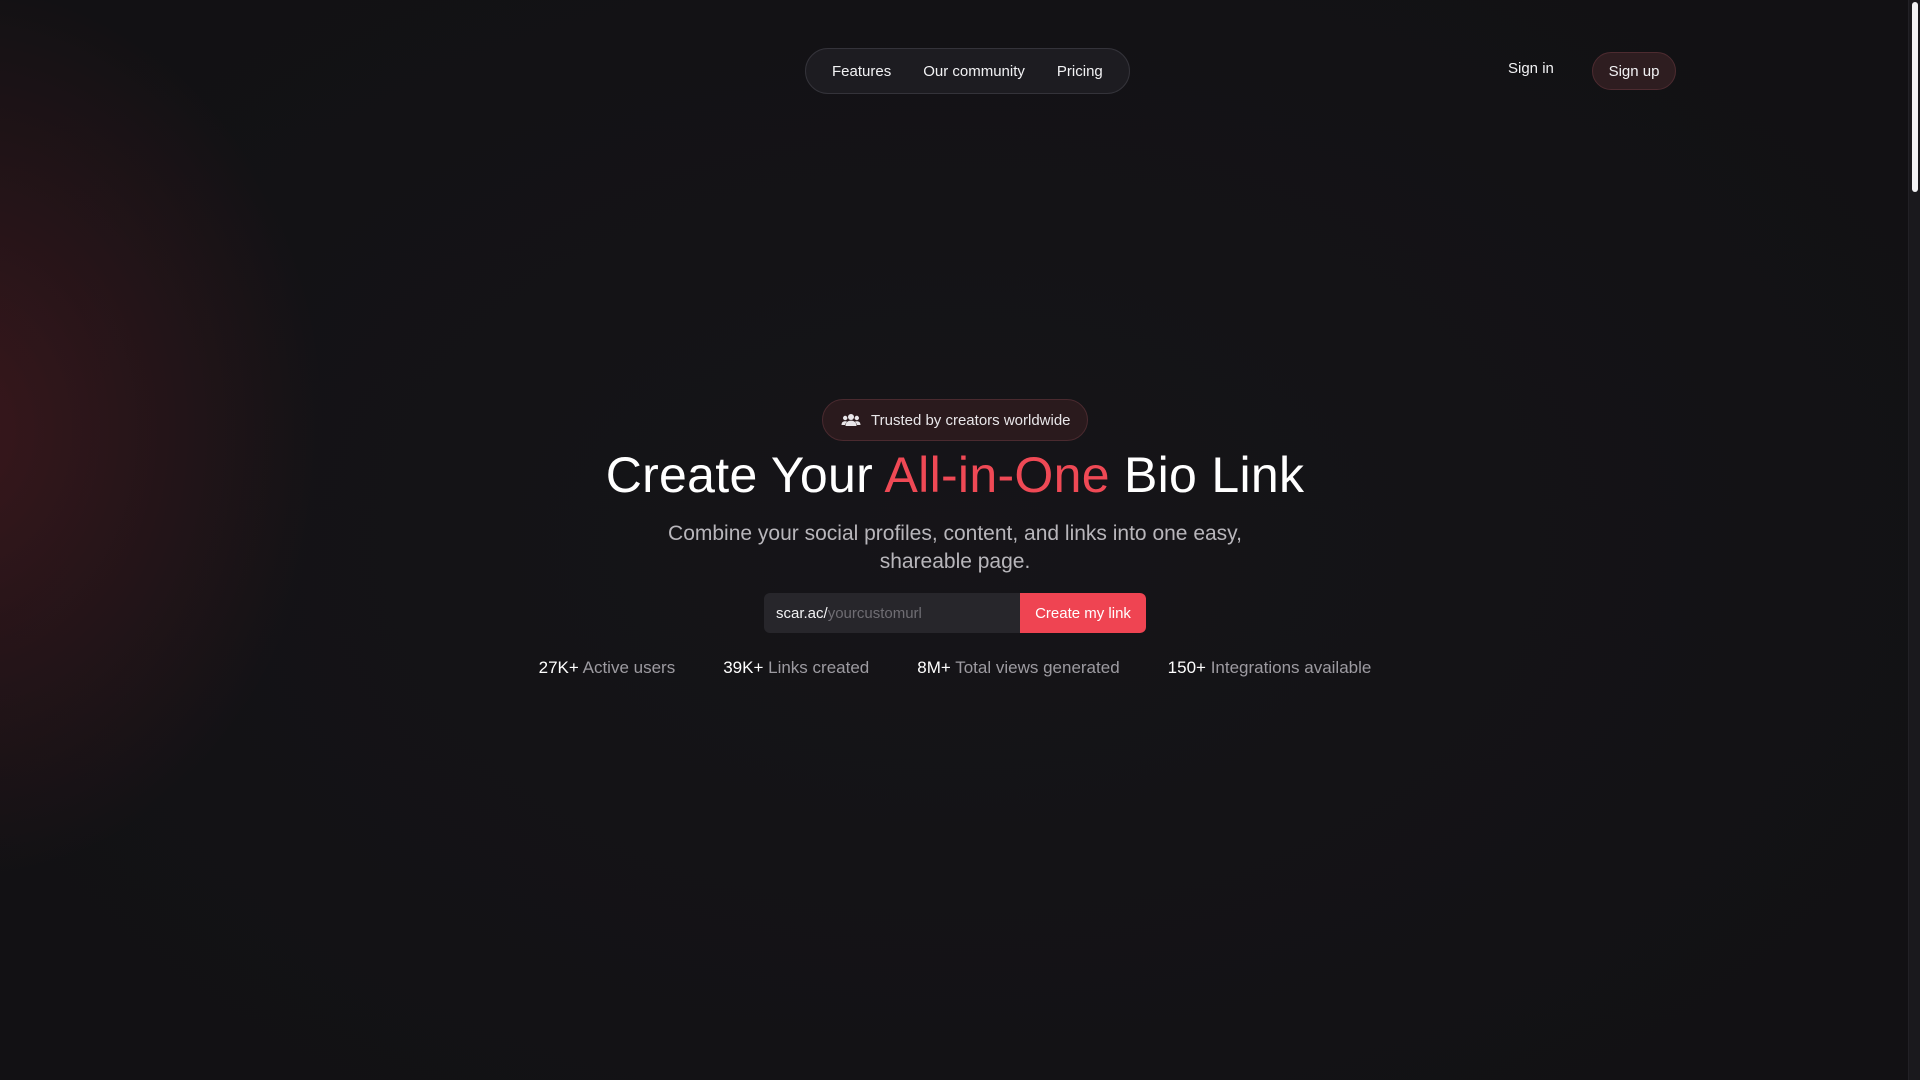  Describe the element at coordinates (743, 667) in the screenshot. I see `stat-value: 39K+` at that location.